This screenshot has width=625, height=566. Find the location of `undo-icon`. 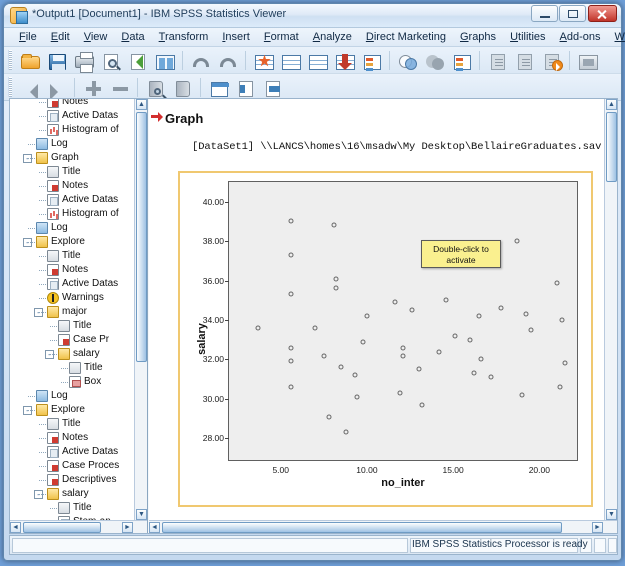

undo-icon is located at coordinates (200, 60).